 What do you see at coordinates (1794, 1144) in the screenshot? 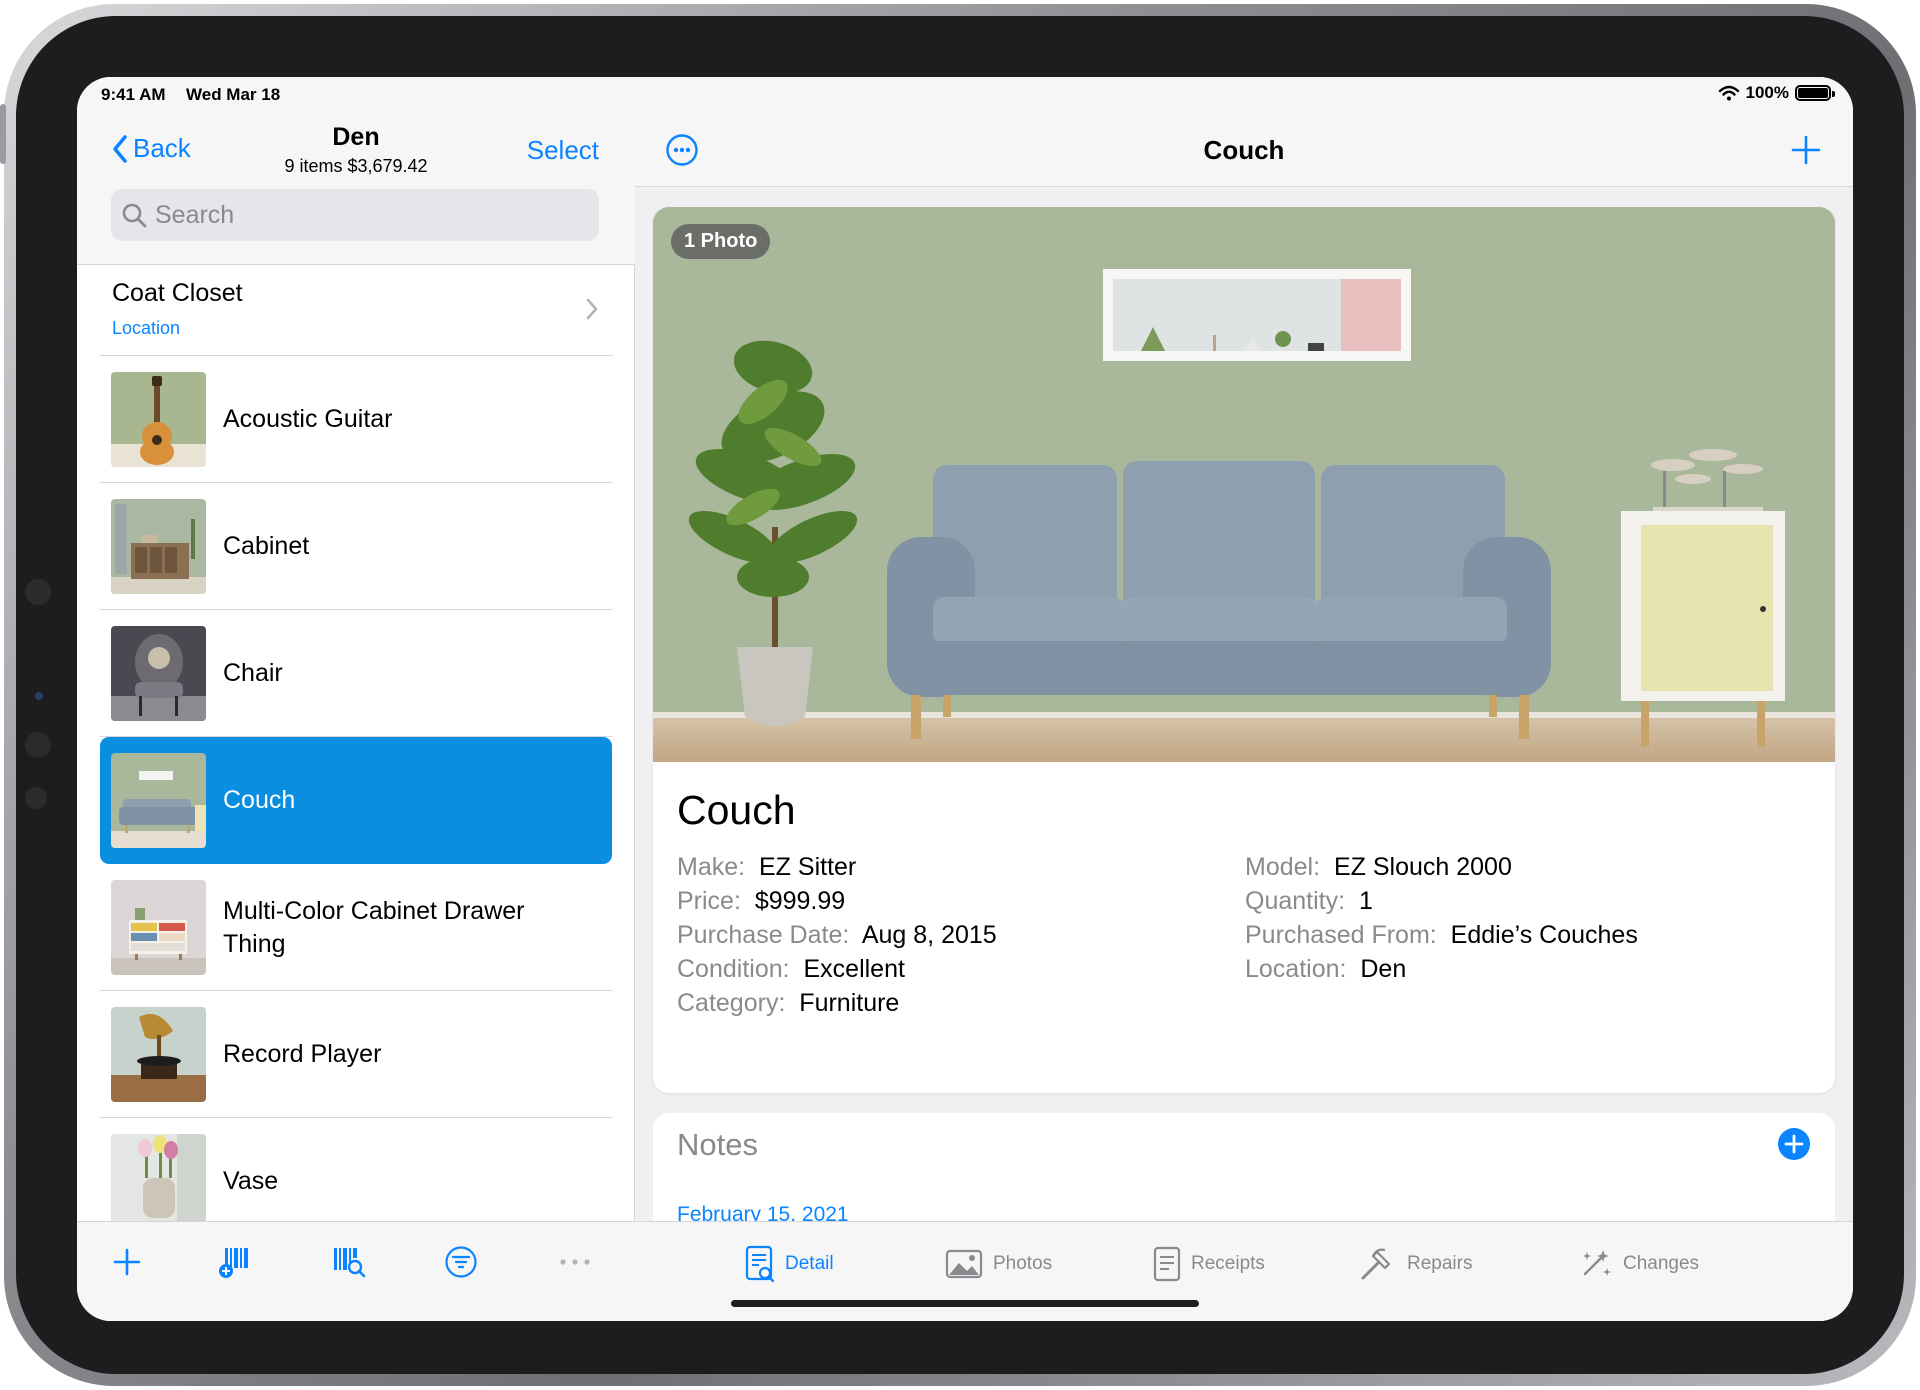
I see `add-note-icon` at bounding box center [1794, 1144].